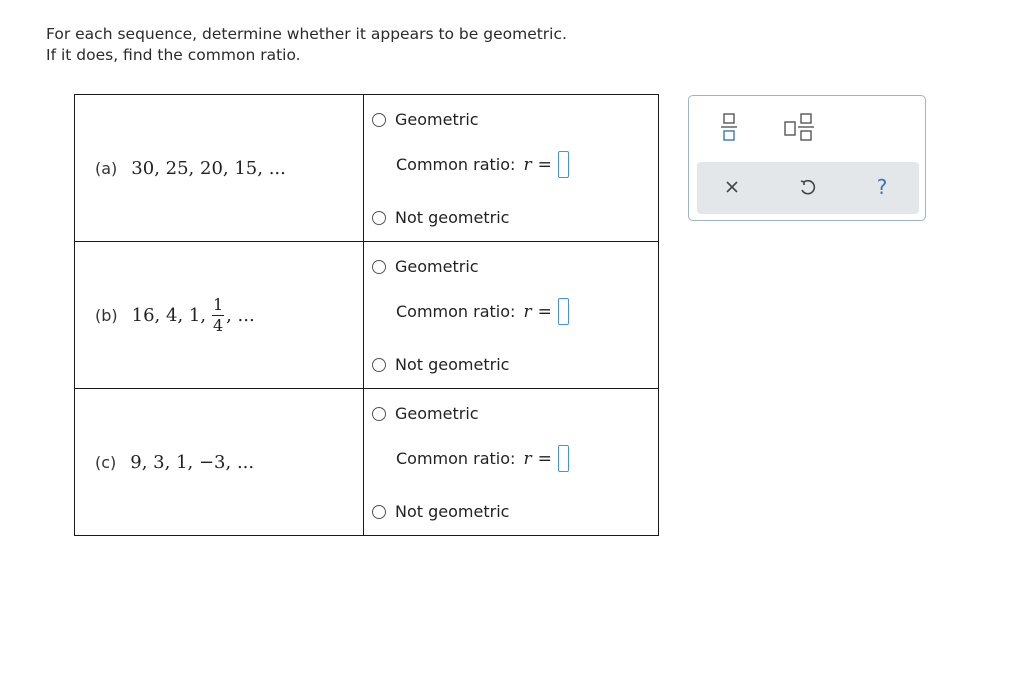  I want to click on undo-icon, so click(808, 187).